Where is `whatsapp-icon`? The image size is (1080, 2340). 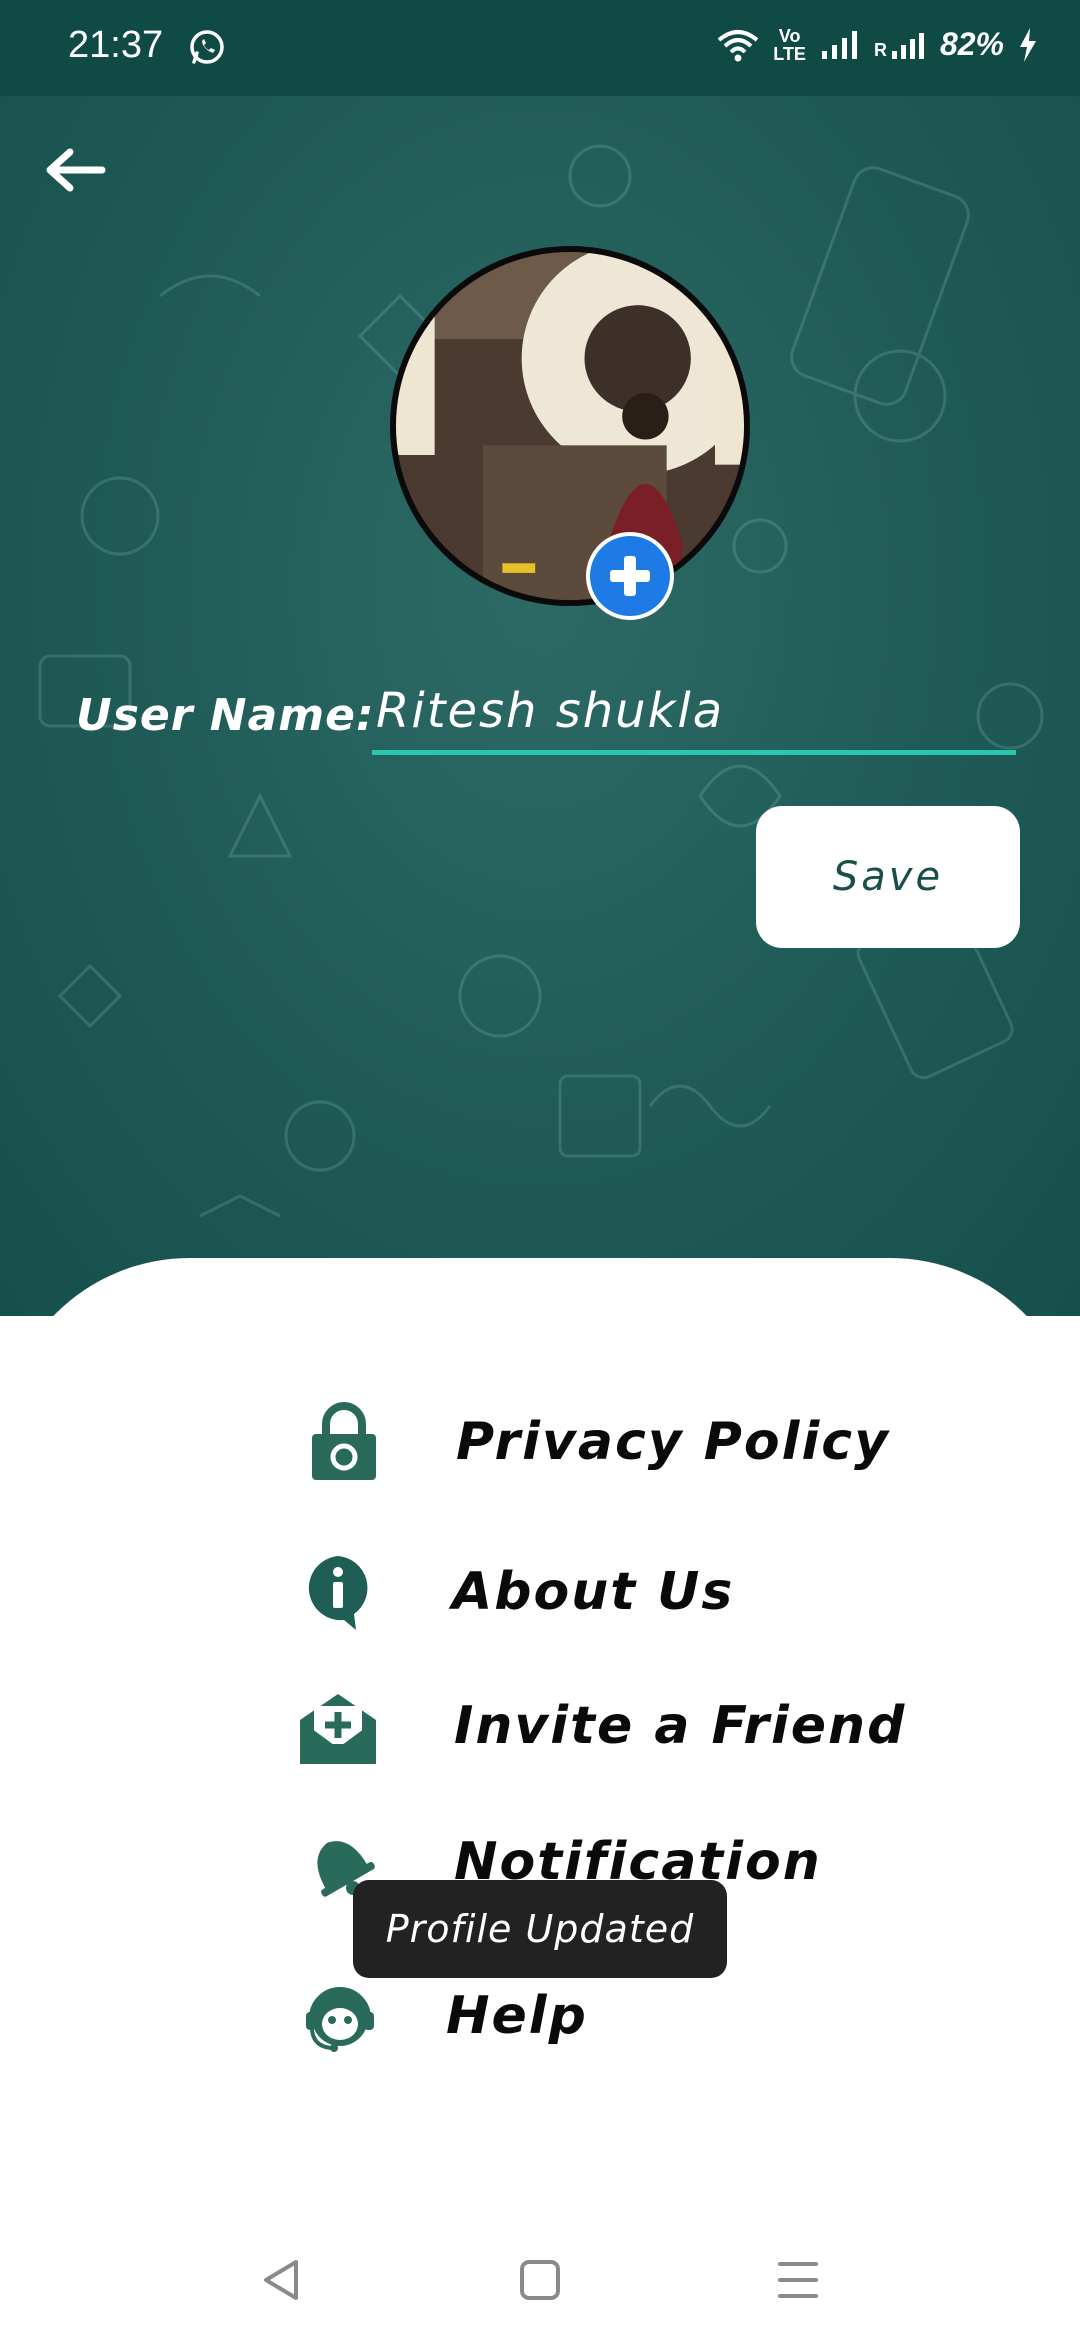
whatsapp-icon is located at coordinates (207, 47).